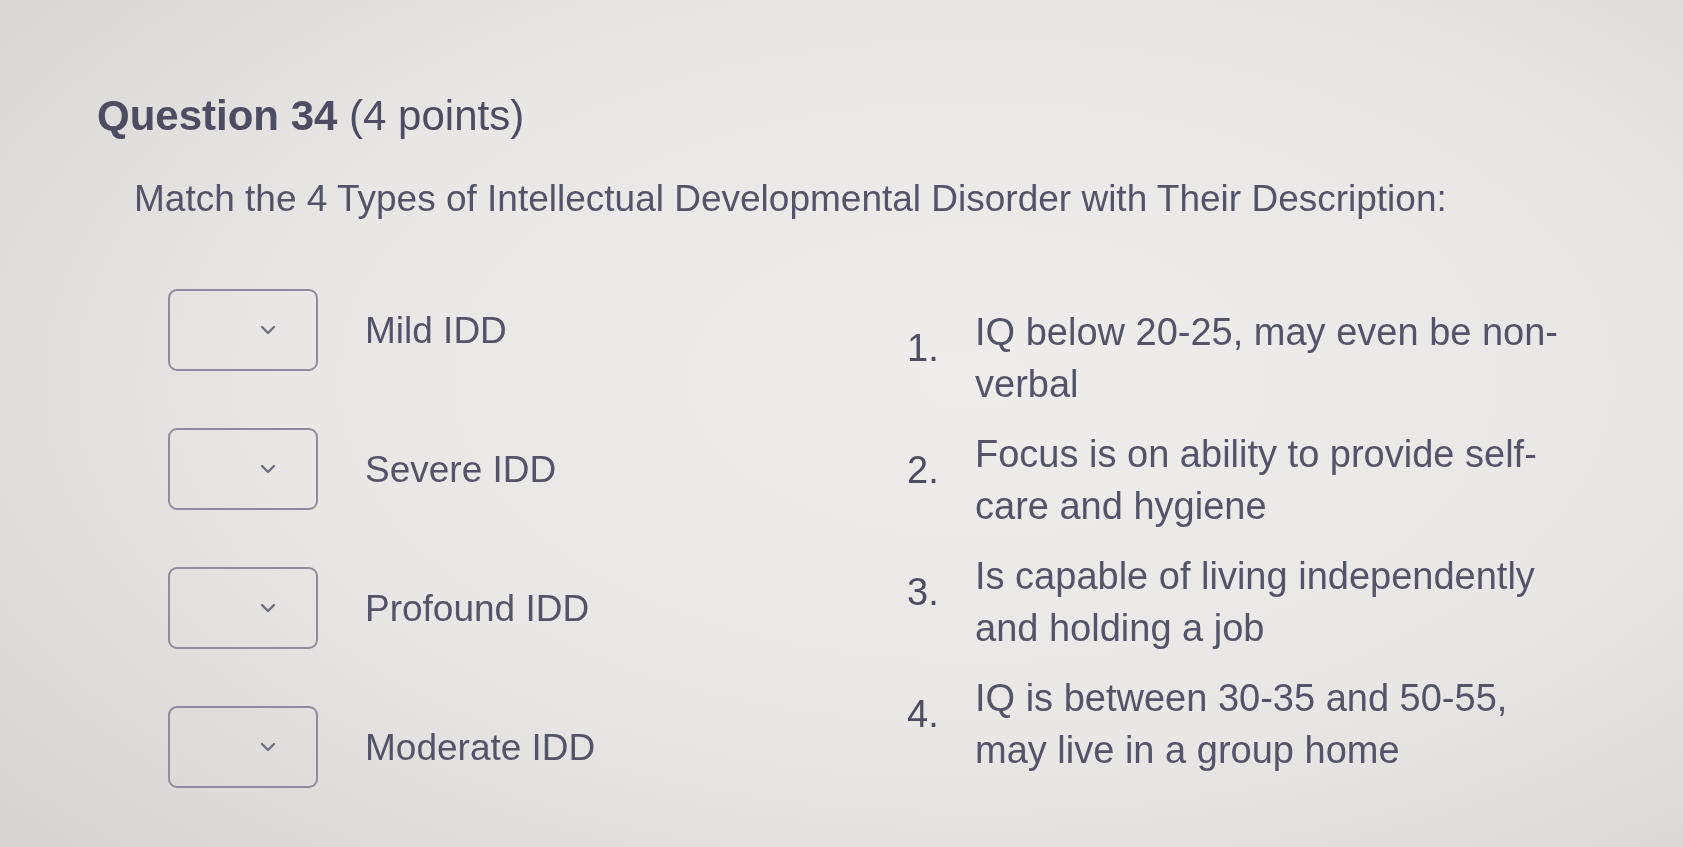 This screenshot has height=847, width=1683. I want to click on answer-text: IQ below 20-25, may even be non-verbal, so click(1267, 358).